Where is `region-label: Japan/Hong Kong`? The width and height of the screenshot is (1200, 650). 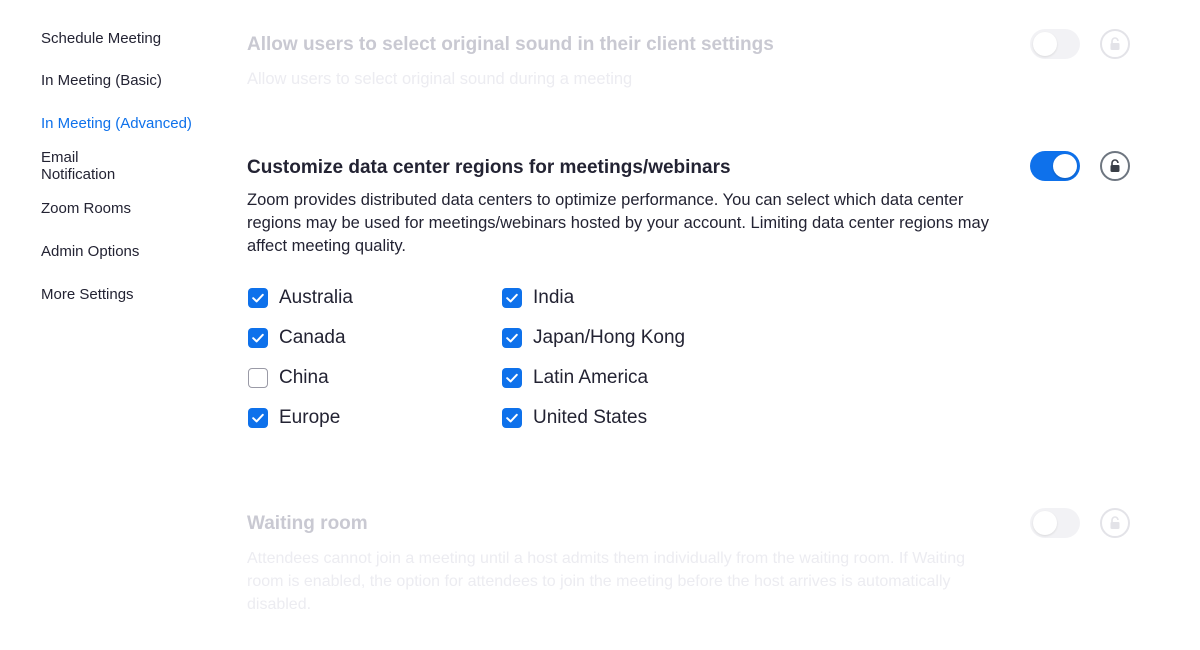 region-label: Japan/Hong Kong is located at coordinates (609, 337).